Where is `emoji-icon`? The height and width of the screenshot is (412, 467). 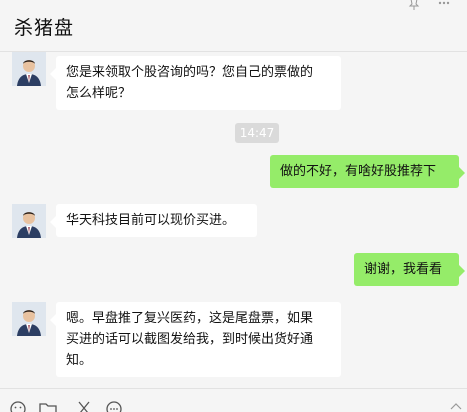
emoji-icon is located at coordinates (18, 405).